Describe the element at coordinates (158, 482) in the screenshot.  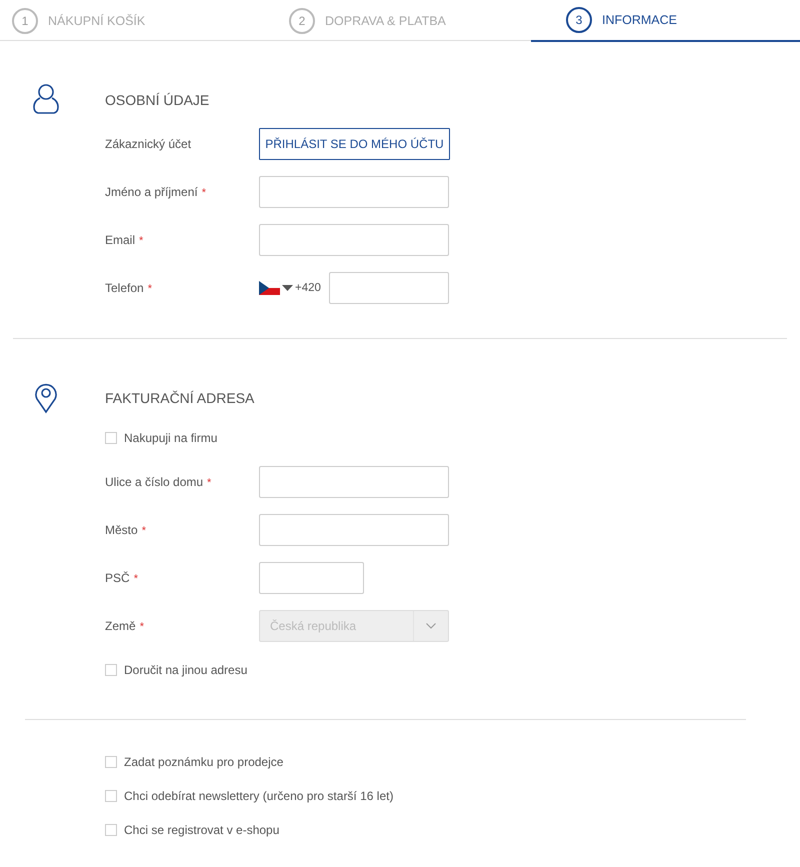
I see `field-label: Ulice a číslo domu *` at that location.